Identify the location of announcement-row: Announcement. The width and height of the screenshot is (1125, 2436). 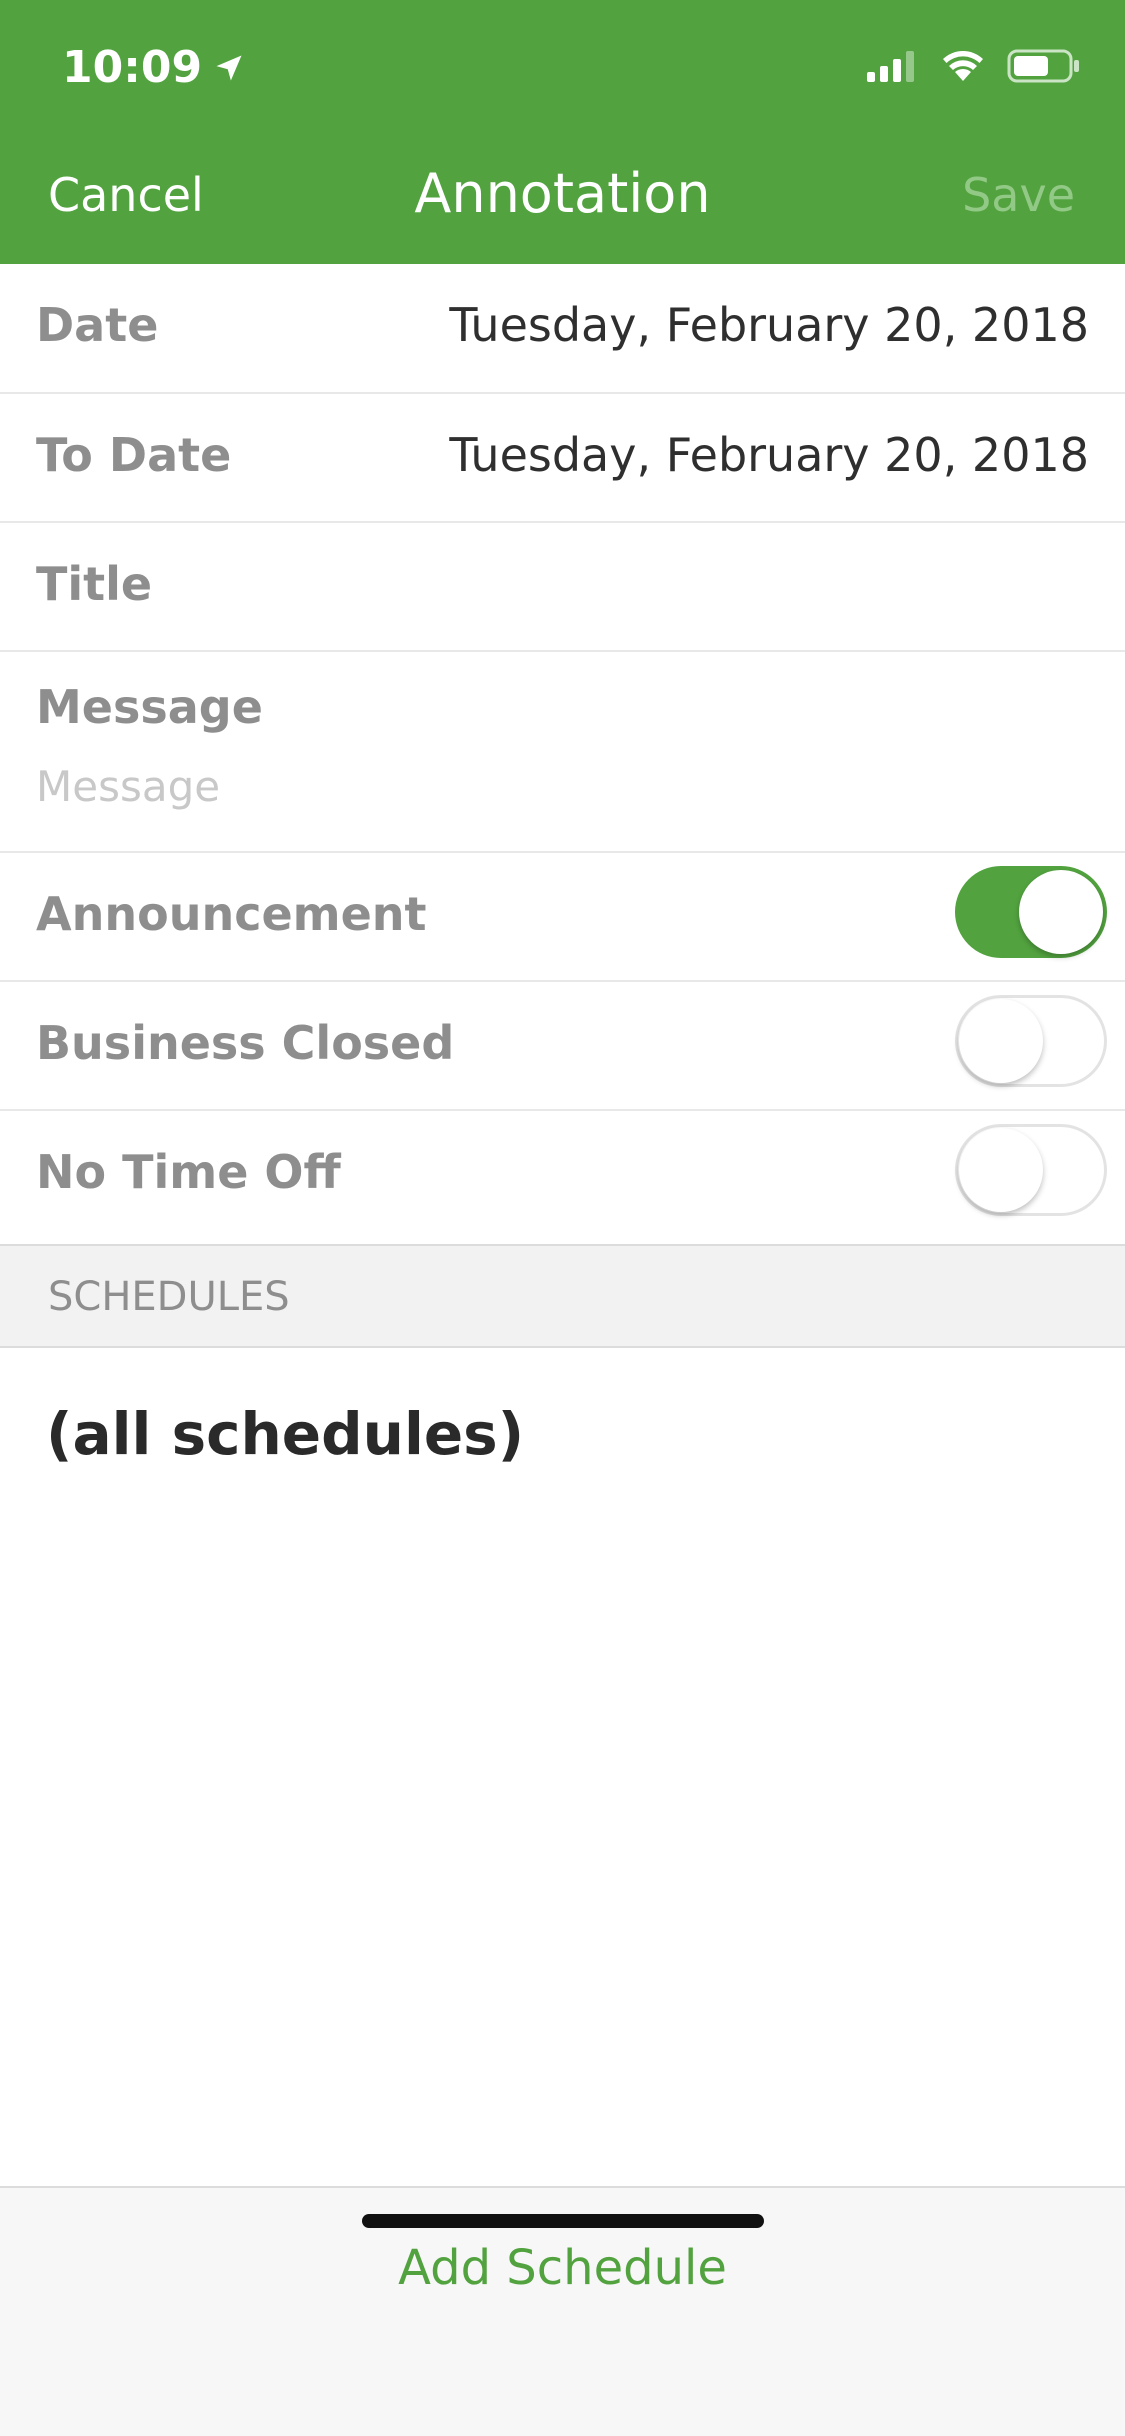
(562, 917).